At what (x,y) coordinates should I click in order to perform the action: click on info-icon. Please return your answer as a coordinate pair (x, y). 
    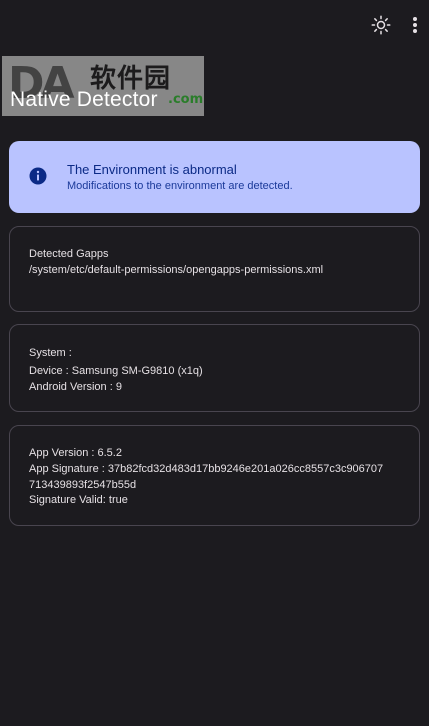
    Looking at the image, I should click on (38, 176).